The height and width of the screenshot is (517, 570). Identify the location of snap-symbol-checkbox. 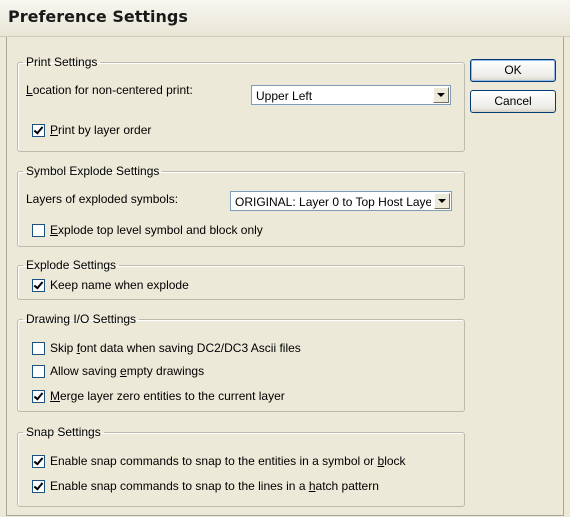
(38, 461).